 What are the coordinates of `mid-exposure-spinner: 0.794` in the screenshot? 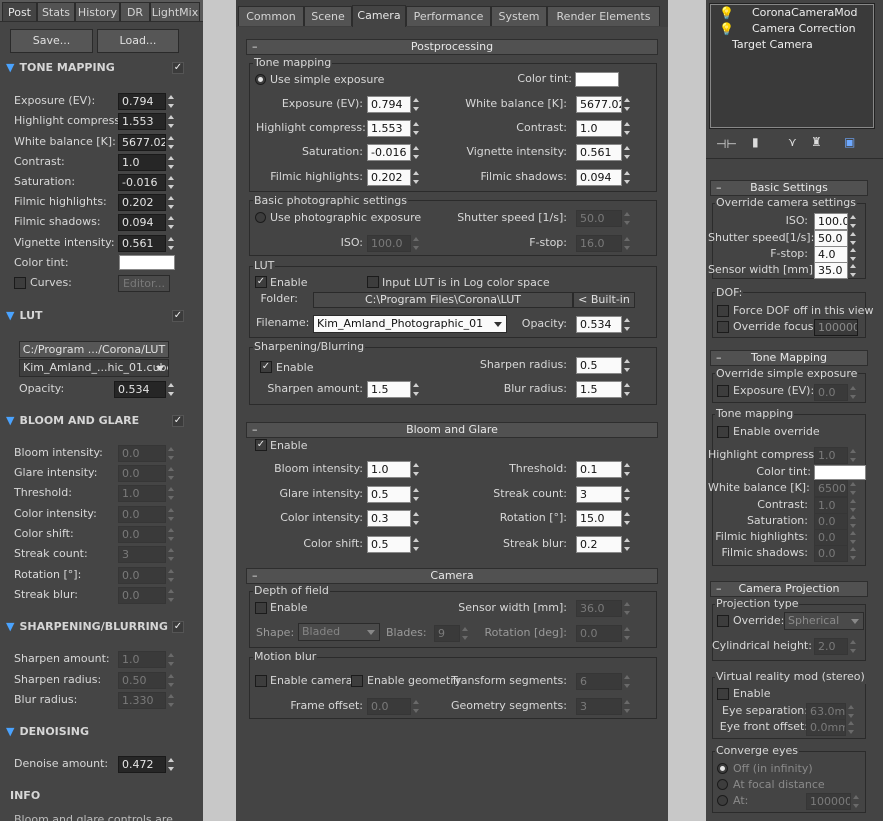 It's located at (394, 104).